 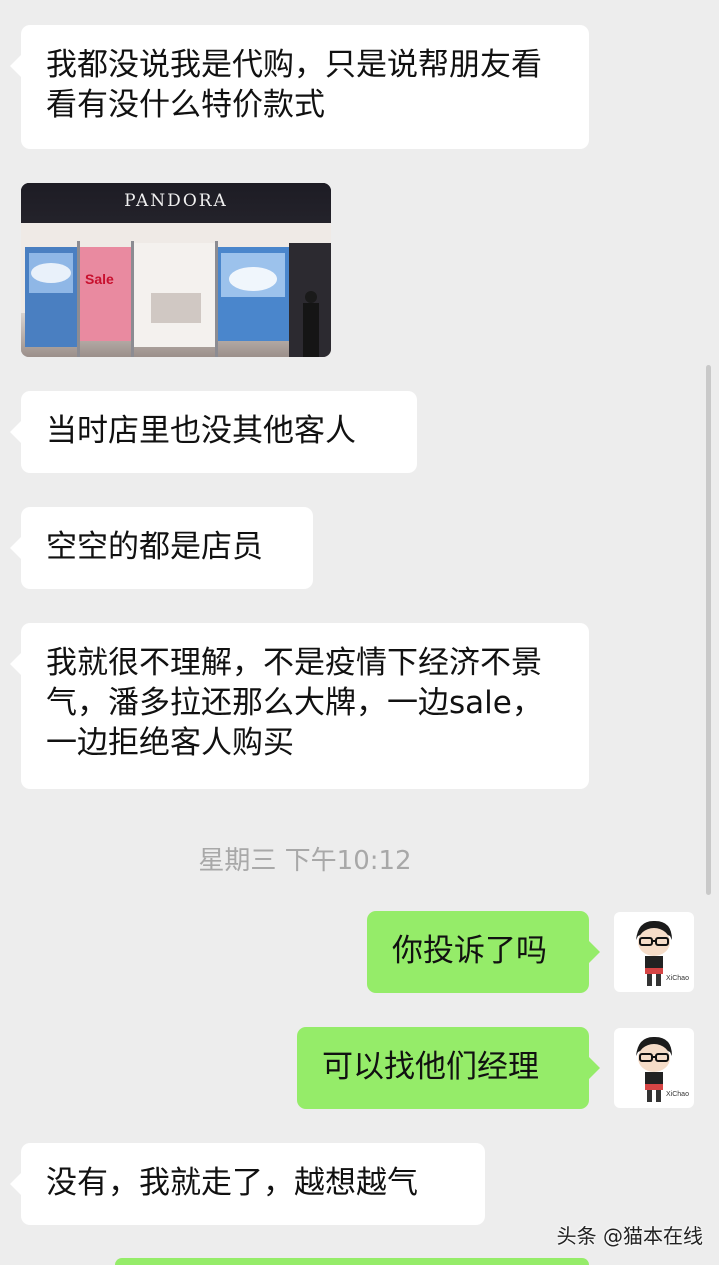 What do you see at coordinates (176, 201) in the screenshot?
I see `store-sign: PANDORA` at bounding box center [176, 201].